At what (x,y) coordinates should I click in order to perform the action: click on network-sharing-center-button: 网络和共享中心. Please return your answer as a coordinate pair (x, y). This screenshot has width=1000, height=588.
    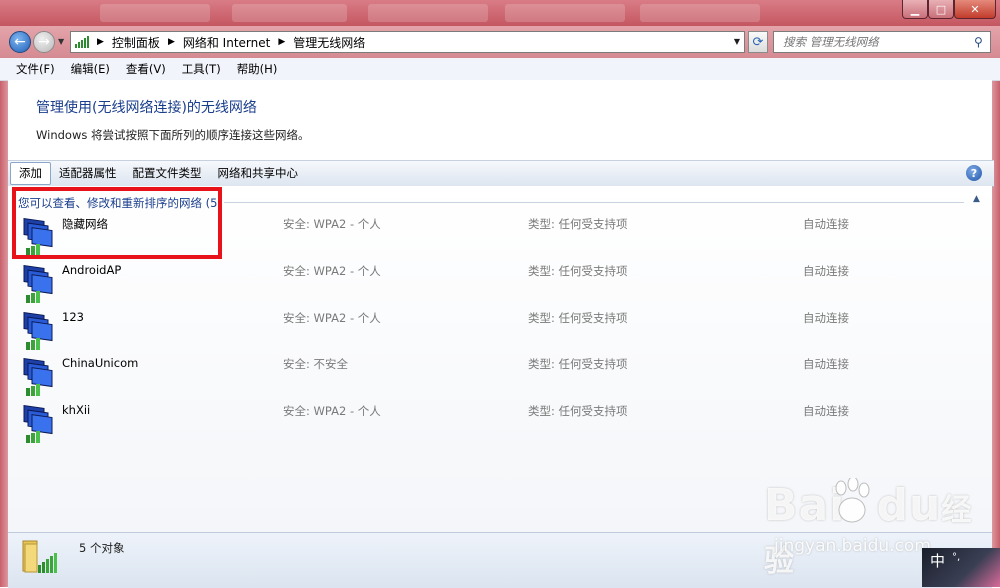
    Looking at the image, I should click on (258, 173).